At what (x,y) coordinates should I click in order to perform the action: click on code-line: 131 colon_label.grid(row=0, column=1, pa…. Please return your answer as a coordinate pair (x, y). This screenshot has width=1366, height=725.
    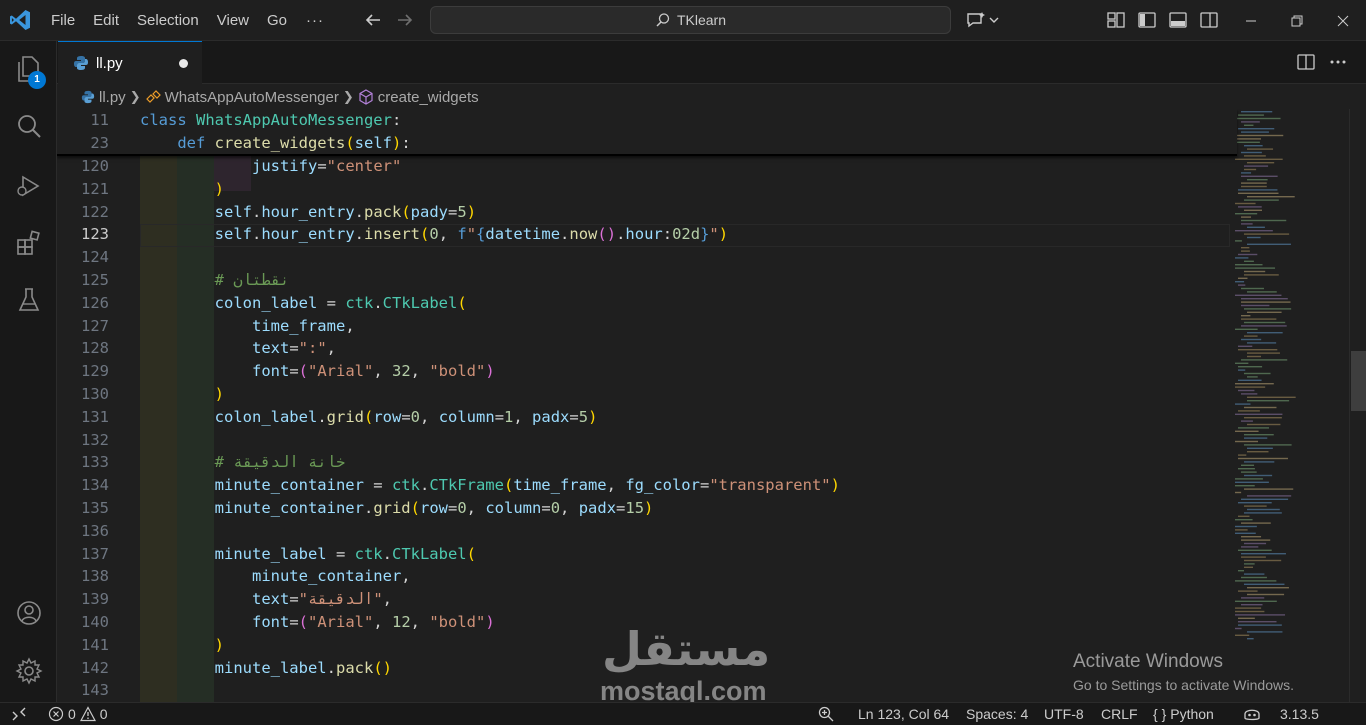
    Looking at the image, I should click on (647, 417).